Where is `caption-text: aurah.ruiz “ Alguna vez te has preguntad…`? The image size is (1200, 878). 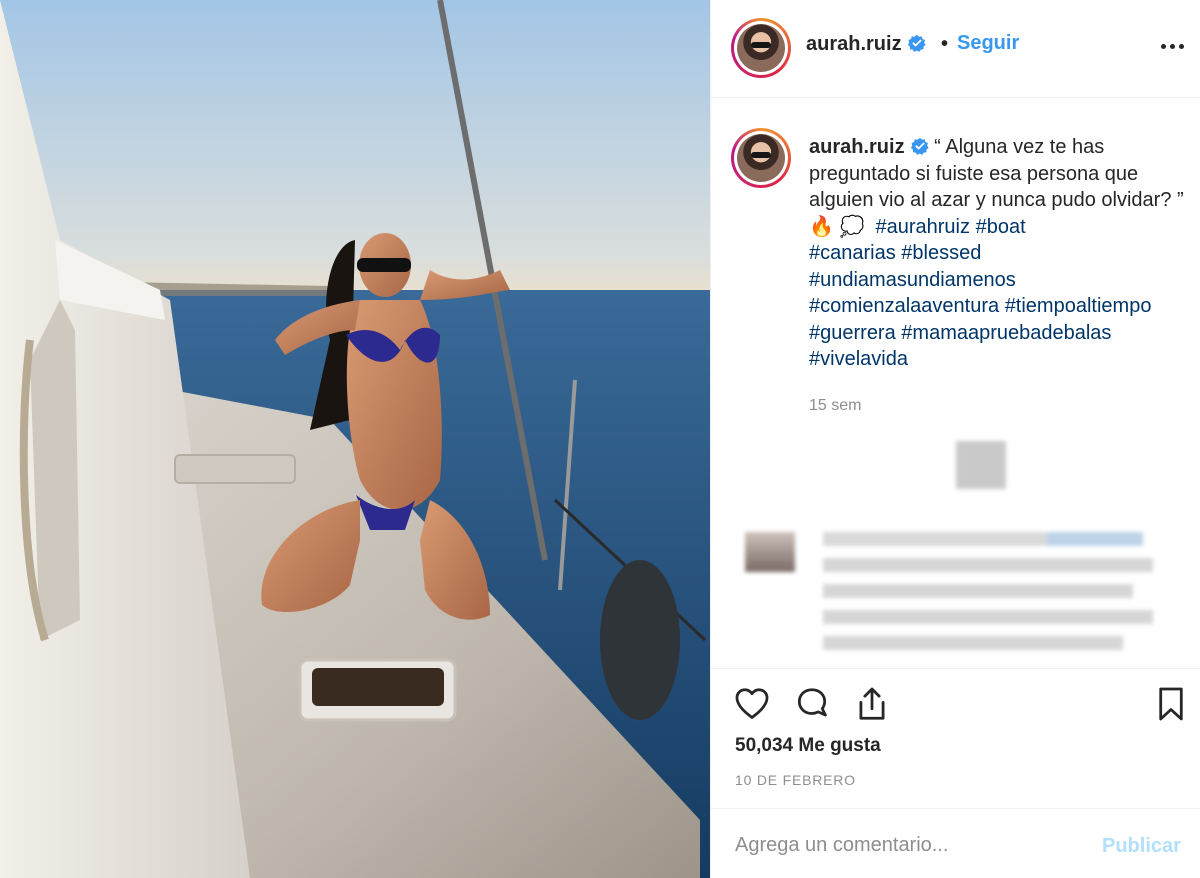
caption-text: aurah.ruiz “ Alguna vez te has preguntad… is located at coordinates (1001, 253).